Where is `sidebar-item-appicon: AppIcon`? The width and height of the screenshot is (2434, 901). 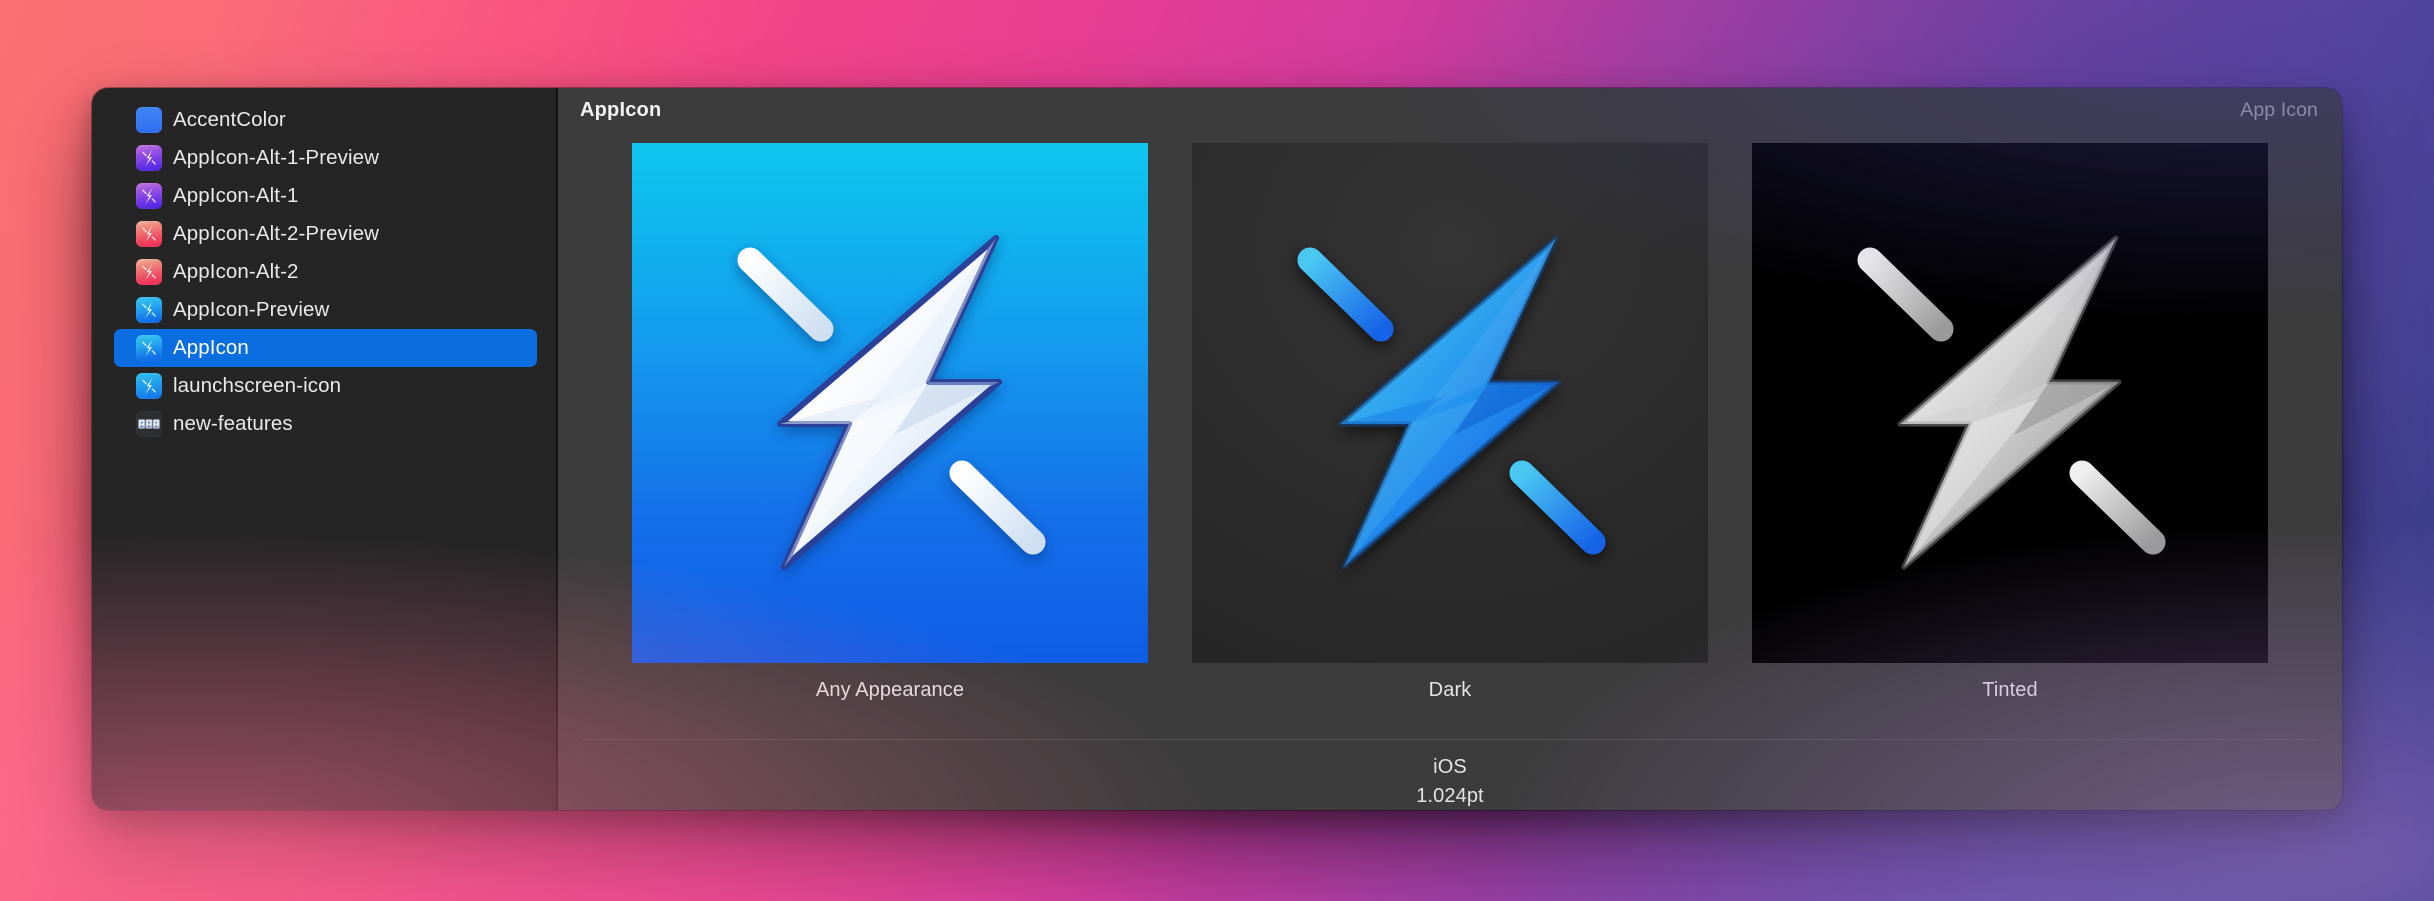
sidebar-item-appicon: AppIcon is located at coordinates (325, 348).